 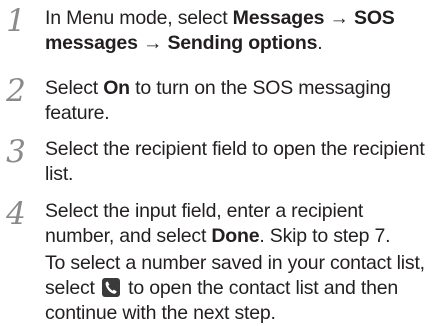 What do you see at coordinates (116, 88) in the screenshot?
I see `option-on: On` at bounding box center [116, 88].